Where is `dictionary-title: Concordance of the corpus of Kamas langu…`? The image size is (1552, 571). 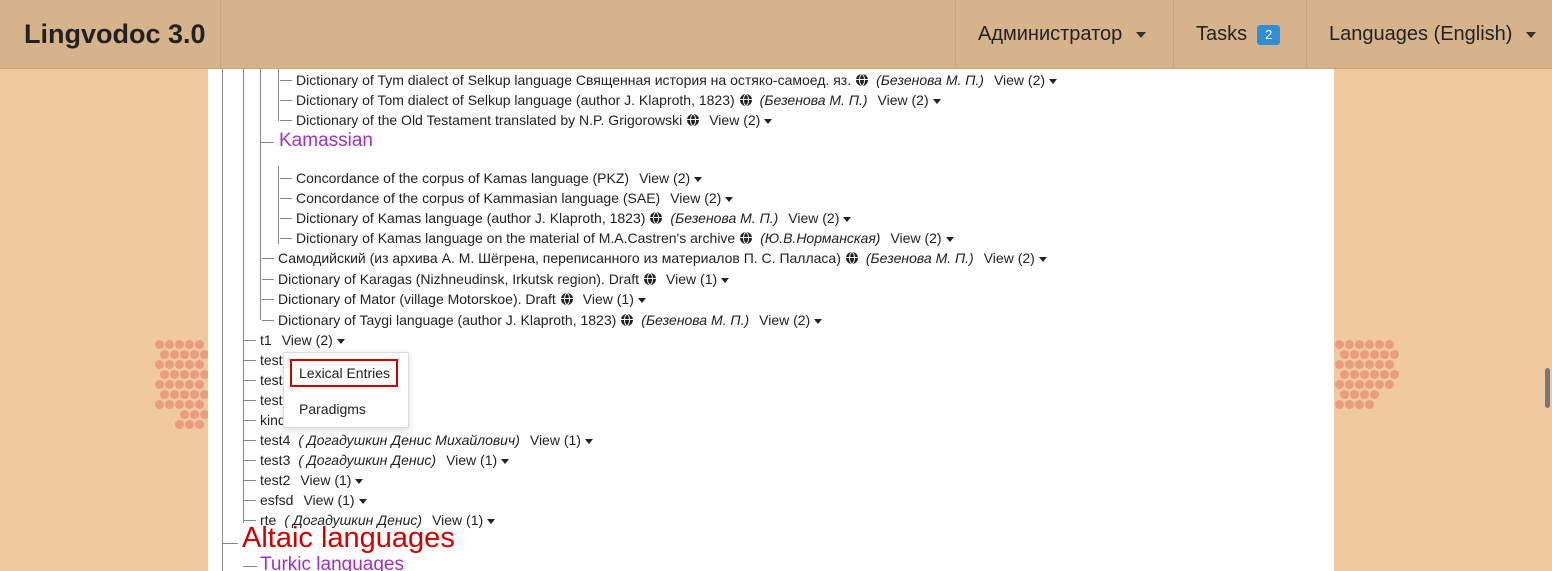
dictionary-title: Concordance of the corpus of Kamas langu… is located at coordinates (462, 178).